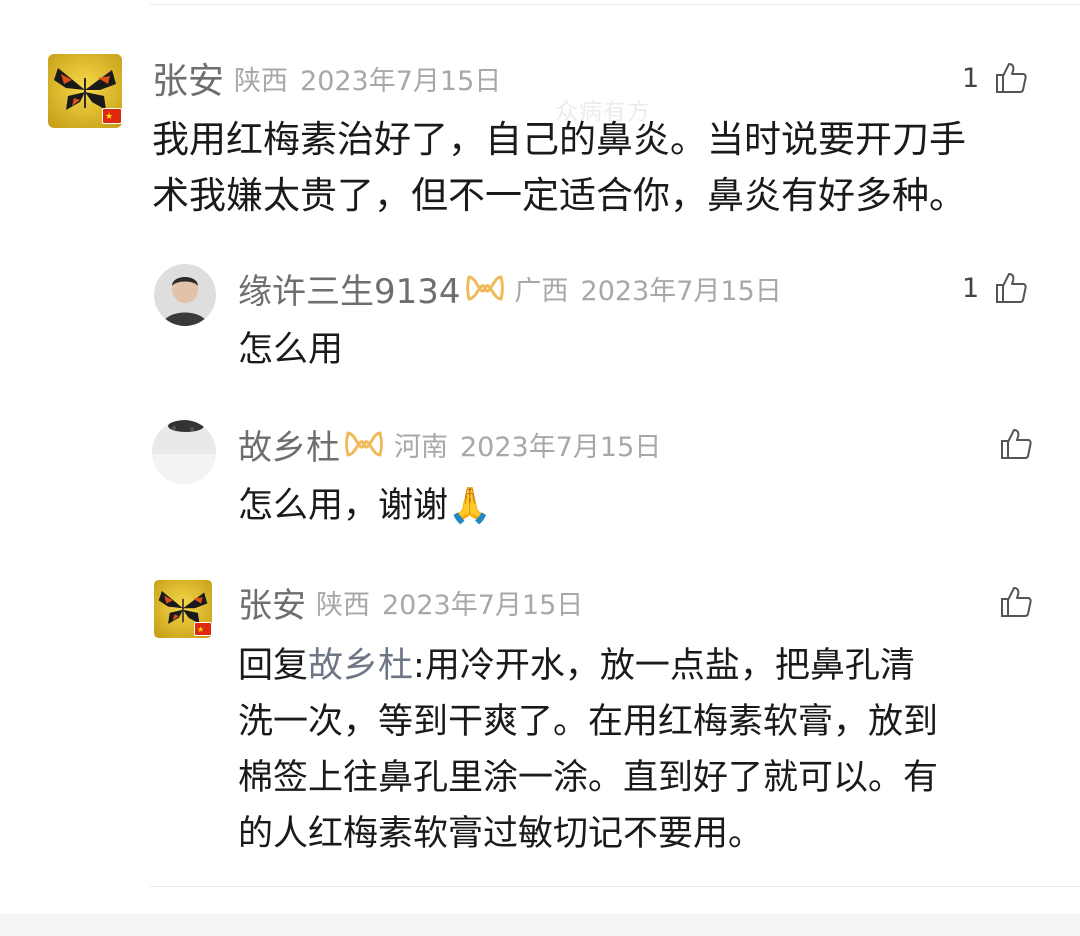 This screenshot has height=936, width=1080. Describe the element at coordinates (588, 778) in the screenshot. I see `comment-line: 棉签上往鼻孔里涂一涂。直到好了就可以。有` at that location.